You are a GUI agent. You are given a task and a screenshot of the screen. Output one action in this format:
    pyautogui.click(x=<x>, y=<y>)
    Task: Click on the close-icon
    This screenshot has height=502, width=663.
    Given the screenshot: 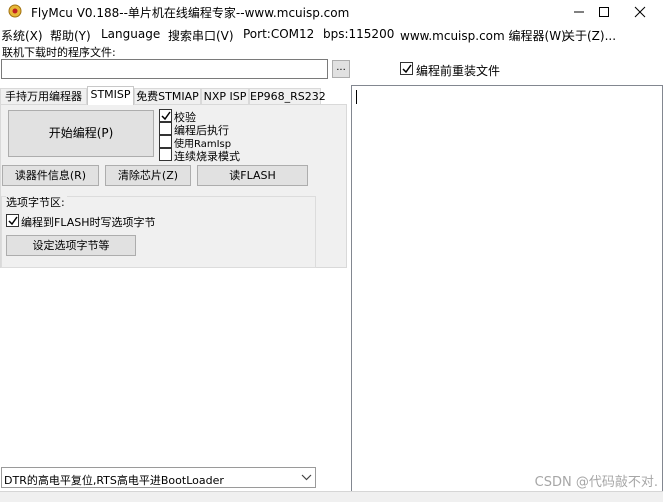 What is the action you would take?
    pyautogui.click(x=640, y=12)
    